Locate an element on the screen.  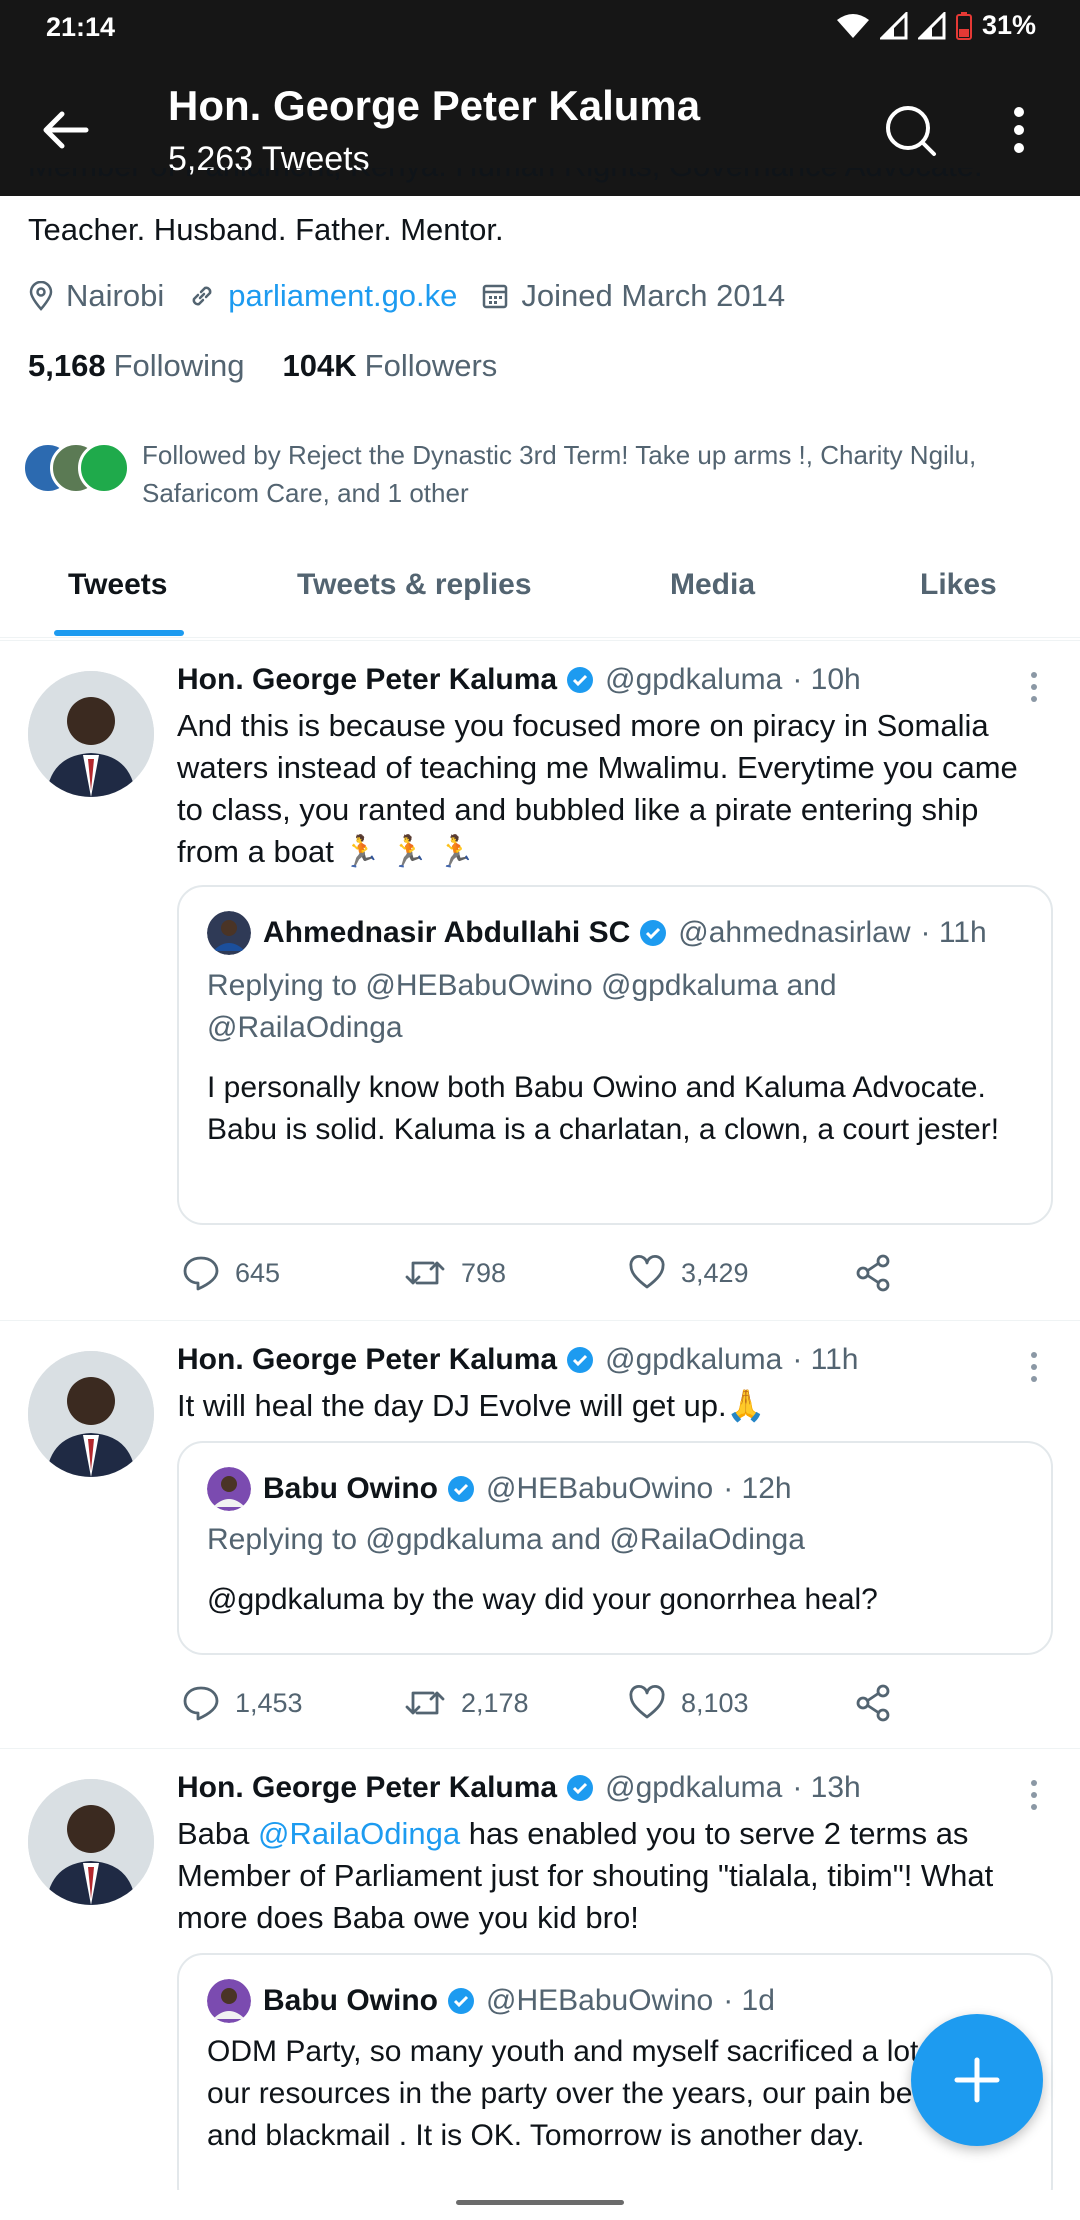
reply-button: 645 is located at coordinates (230, 1273).